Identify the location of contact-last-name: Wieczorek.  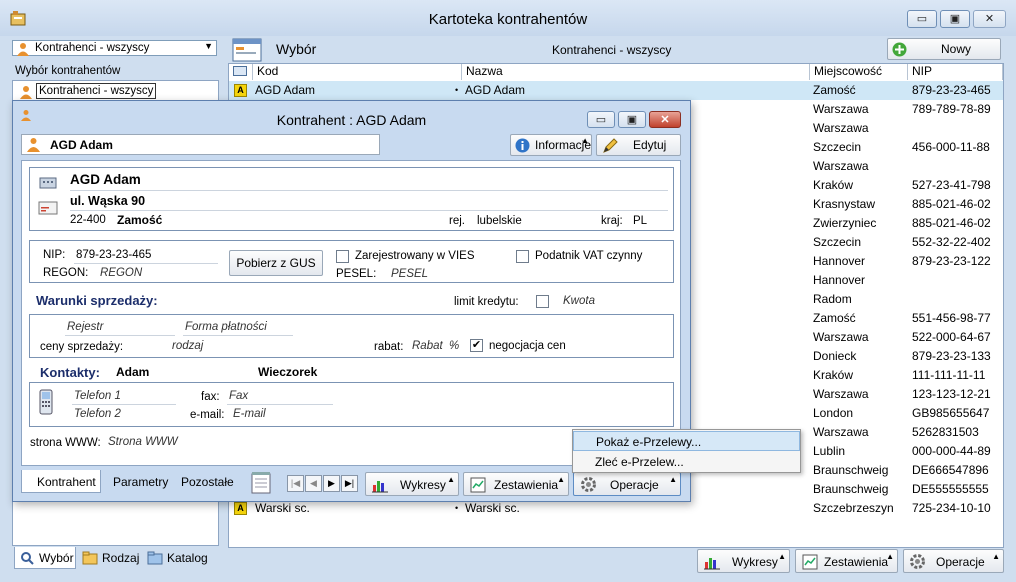
(288, 372).